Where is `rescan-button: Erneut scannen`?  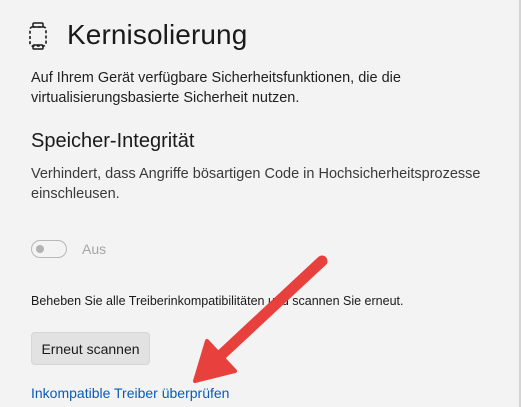 rescan-button: Erneut scannen is located at coordinates (90, 348).